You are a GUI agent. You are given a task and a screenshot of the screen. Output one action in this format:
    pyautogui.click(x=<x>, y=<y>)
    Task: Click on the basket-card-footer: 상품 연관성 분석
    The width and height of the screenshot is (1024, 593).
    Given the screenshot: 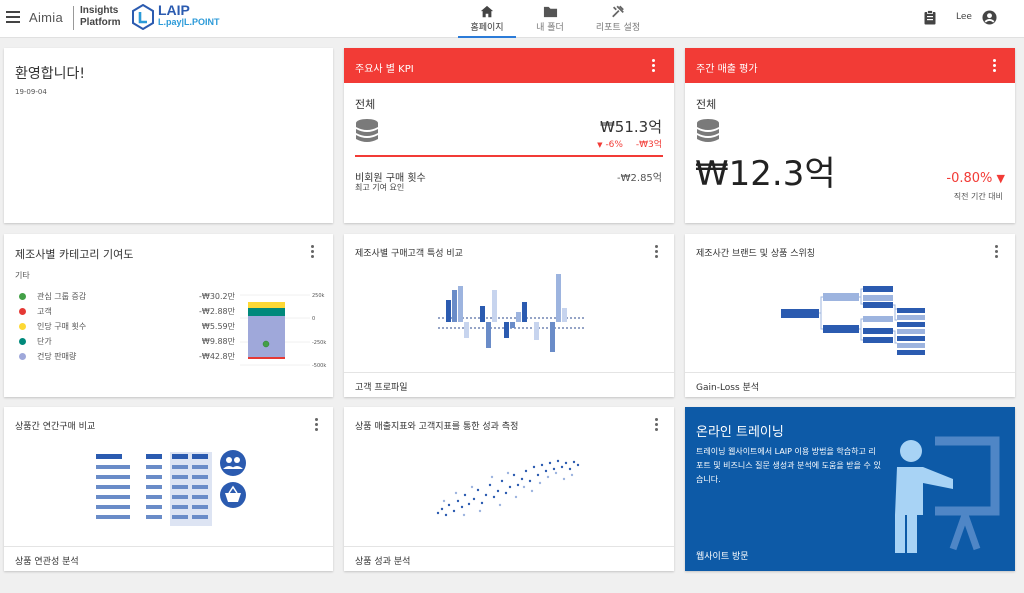 What is the action you would take?
    pyautogui.click(x=168, y=558)
    